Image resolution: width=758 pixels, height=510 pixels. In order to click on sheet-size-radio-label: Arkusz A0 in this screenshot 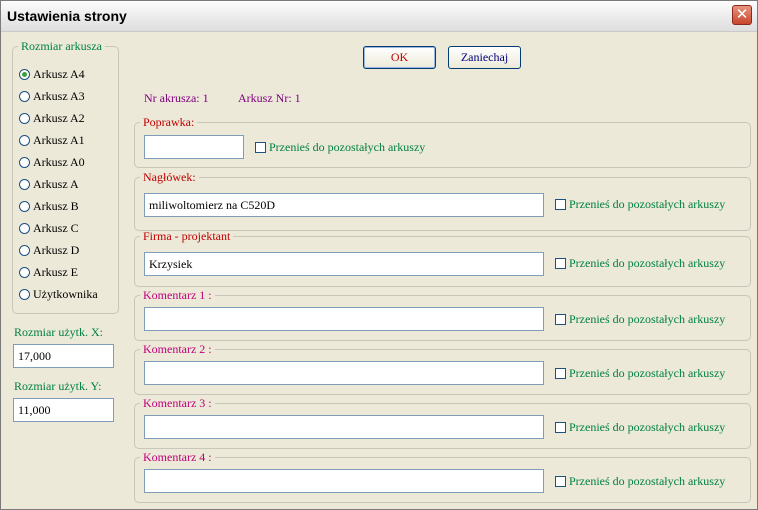, I will do `click(59, 162)`.